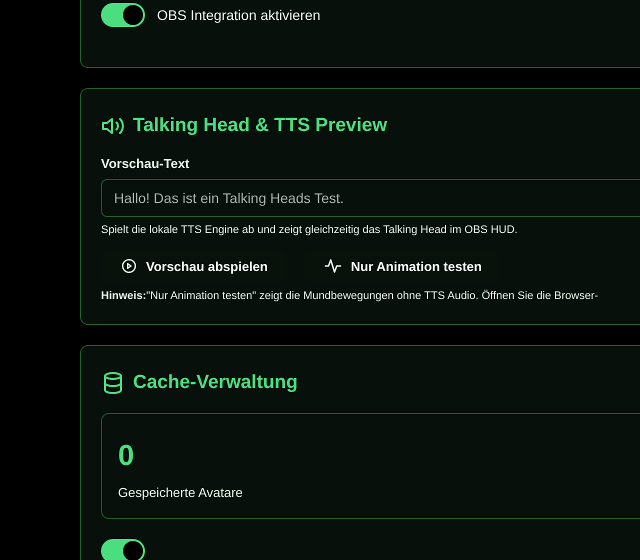 This screenshot has height=560, width=640. I want to click on help-text: Spielt die lokale TTS Engine ab und zeigt gleichzeitig das Talking Head im OBS HUD., so click(310, 230).